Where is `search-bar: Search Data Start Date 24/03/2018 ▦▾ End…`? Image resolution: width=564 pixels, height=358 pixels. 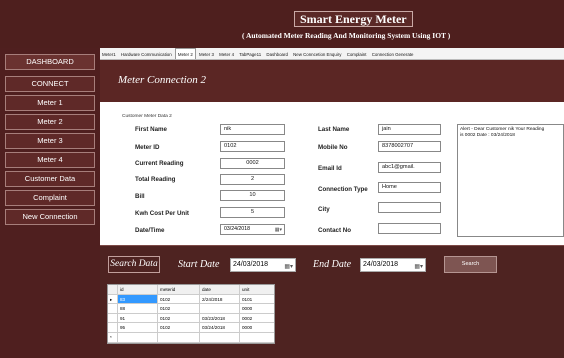 search-bar: Search Data Start Date 24/03/2018 ▦▾ End… is located at coordinates (332, 263).